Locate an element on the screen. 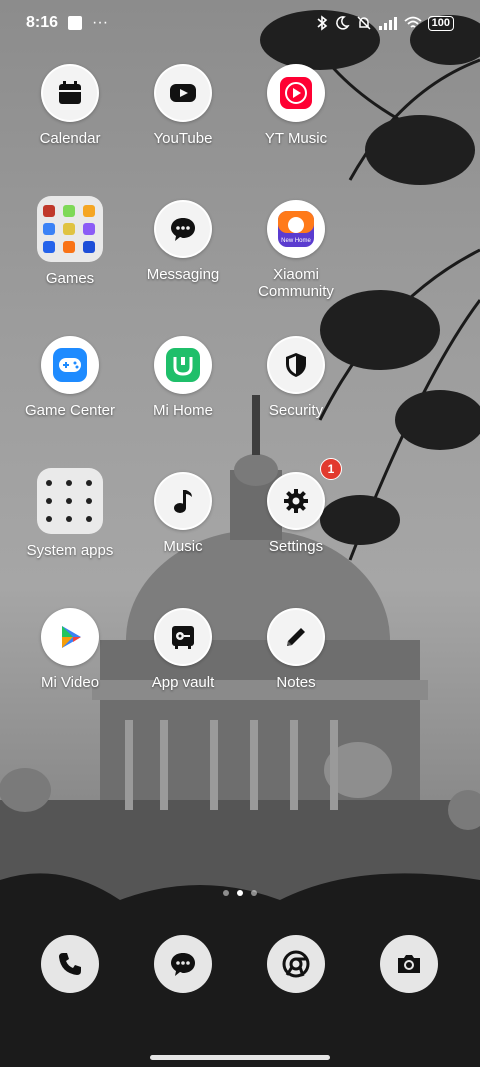 The width and height of the screenshot is (480, 1067). app-label: Security is located at coordinates (296, 410).